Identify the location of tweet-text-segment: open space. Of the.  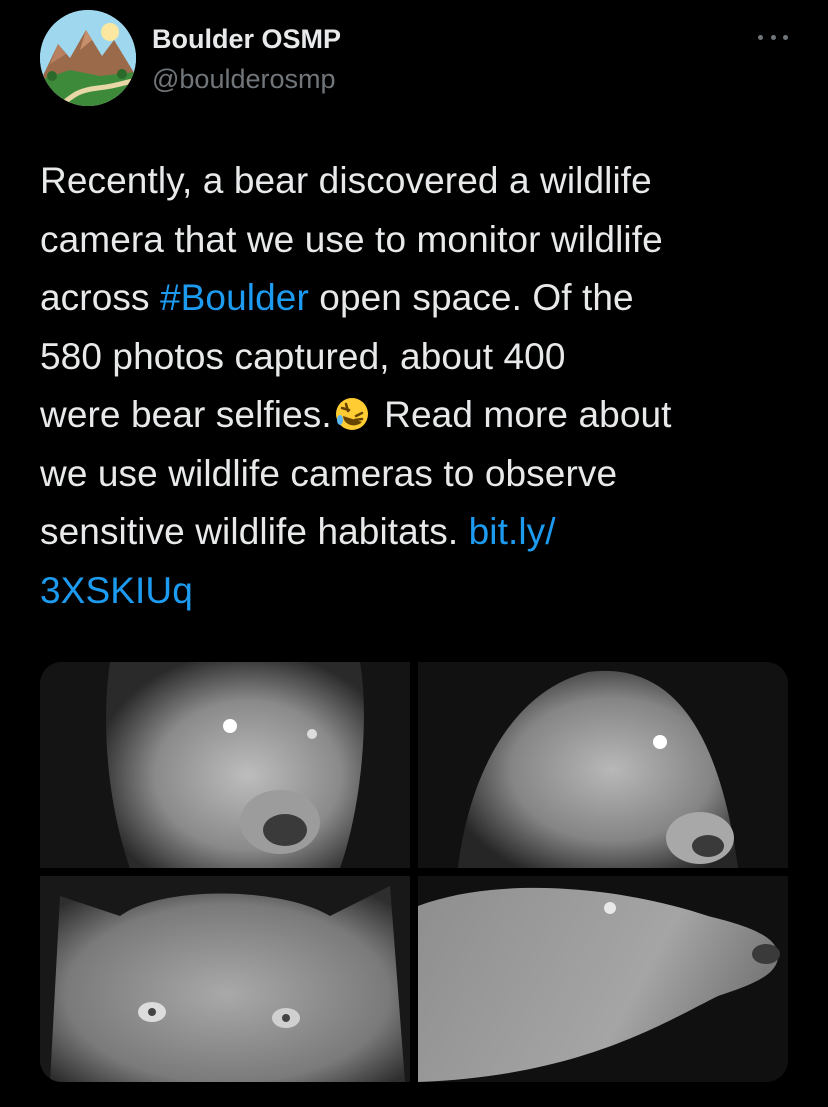
(471, 297).